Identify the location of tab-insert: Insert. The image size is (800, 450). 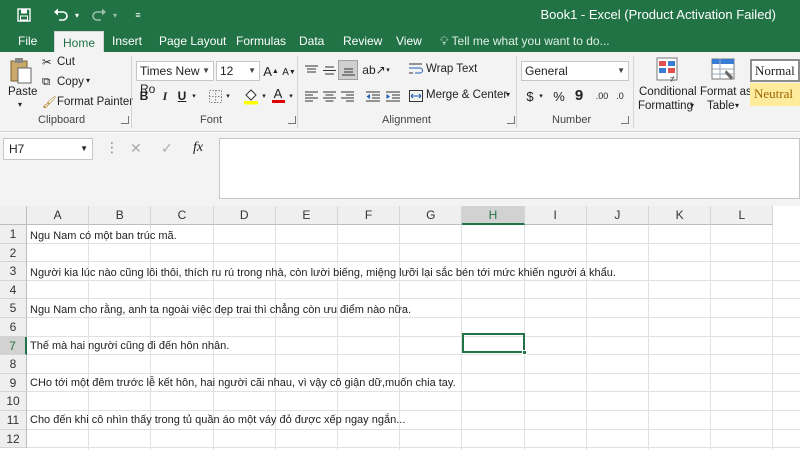
(127, 41).